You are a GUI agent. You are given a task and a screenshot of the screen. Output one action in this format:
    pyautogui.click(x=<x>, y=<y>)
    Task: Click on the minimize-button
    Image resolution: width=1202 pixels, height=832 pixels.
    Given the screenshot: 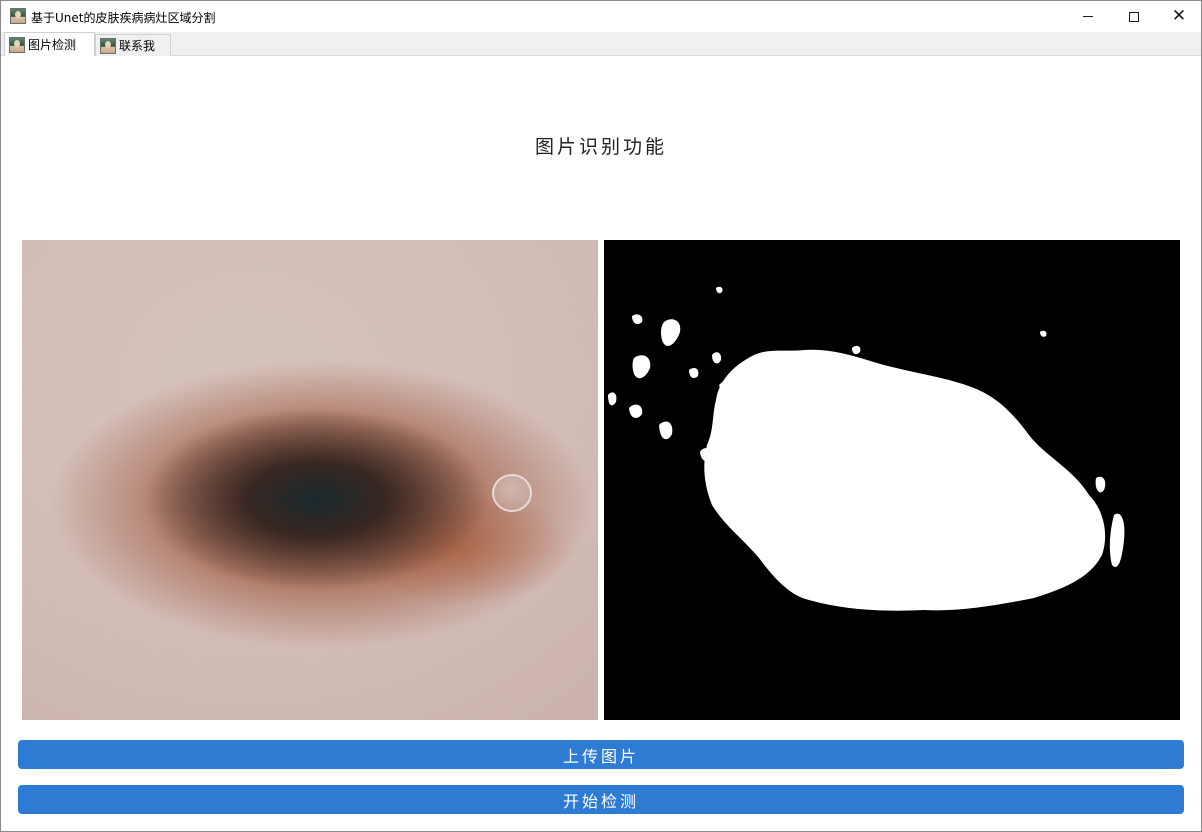 What is the action you would take?
    pyautogui.click(x=1088, y=16)
    